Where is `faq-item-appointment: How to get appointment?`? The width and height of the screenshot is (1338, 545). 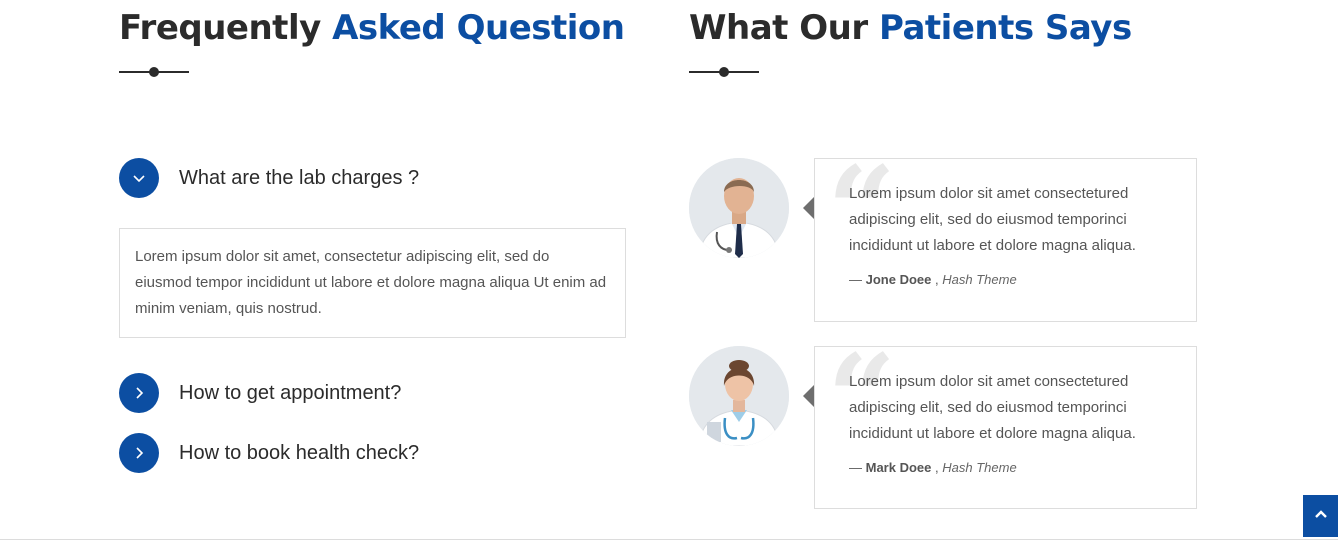 faq-item-appointment: How to get appointment? is located at coordinates (260, 393).